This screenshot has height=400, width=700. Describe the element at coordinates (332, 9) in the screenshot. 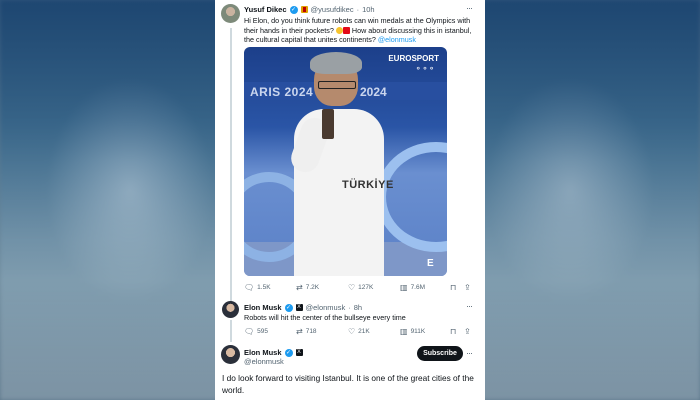

I see `author-handle: @yusufdikec` at that location.